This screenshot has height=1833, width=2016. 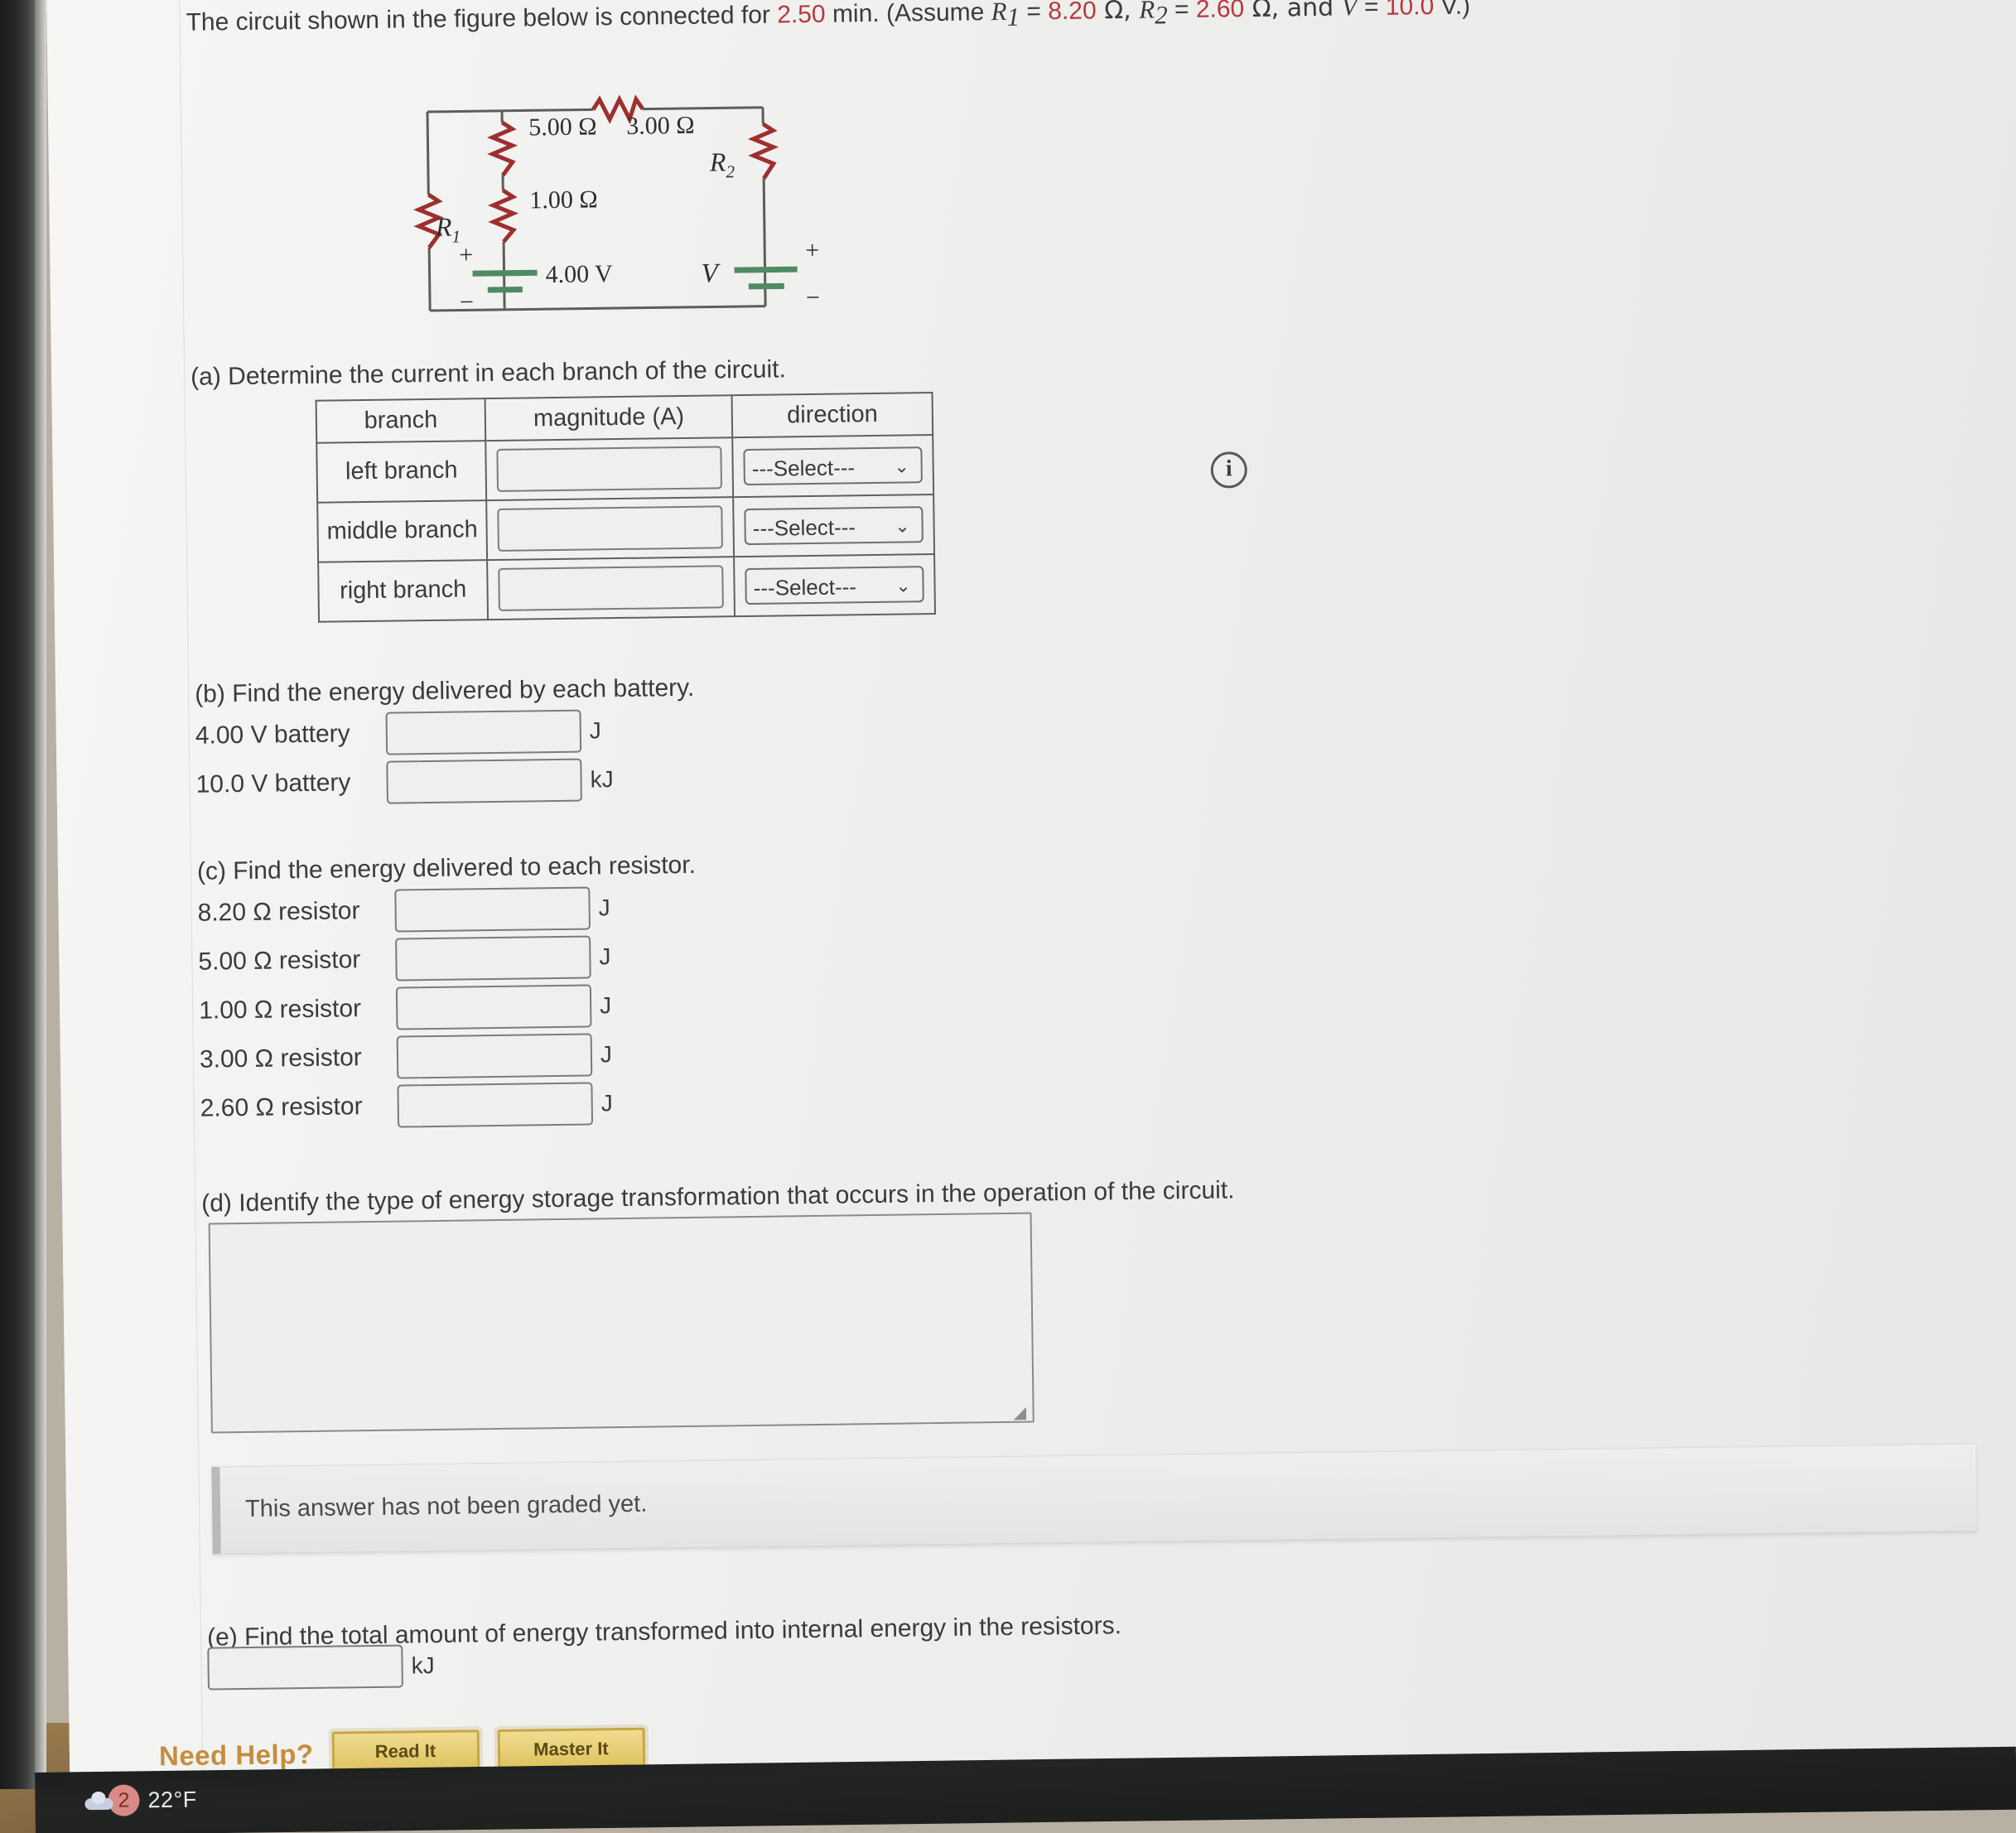 What do you see at coordinates (1034, 13) in the screenshot?
I see `r1-equals: =` at bounding box center [1034, 13].